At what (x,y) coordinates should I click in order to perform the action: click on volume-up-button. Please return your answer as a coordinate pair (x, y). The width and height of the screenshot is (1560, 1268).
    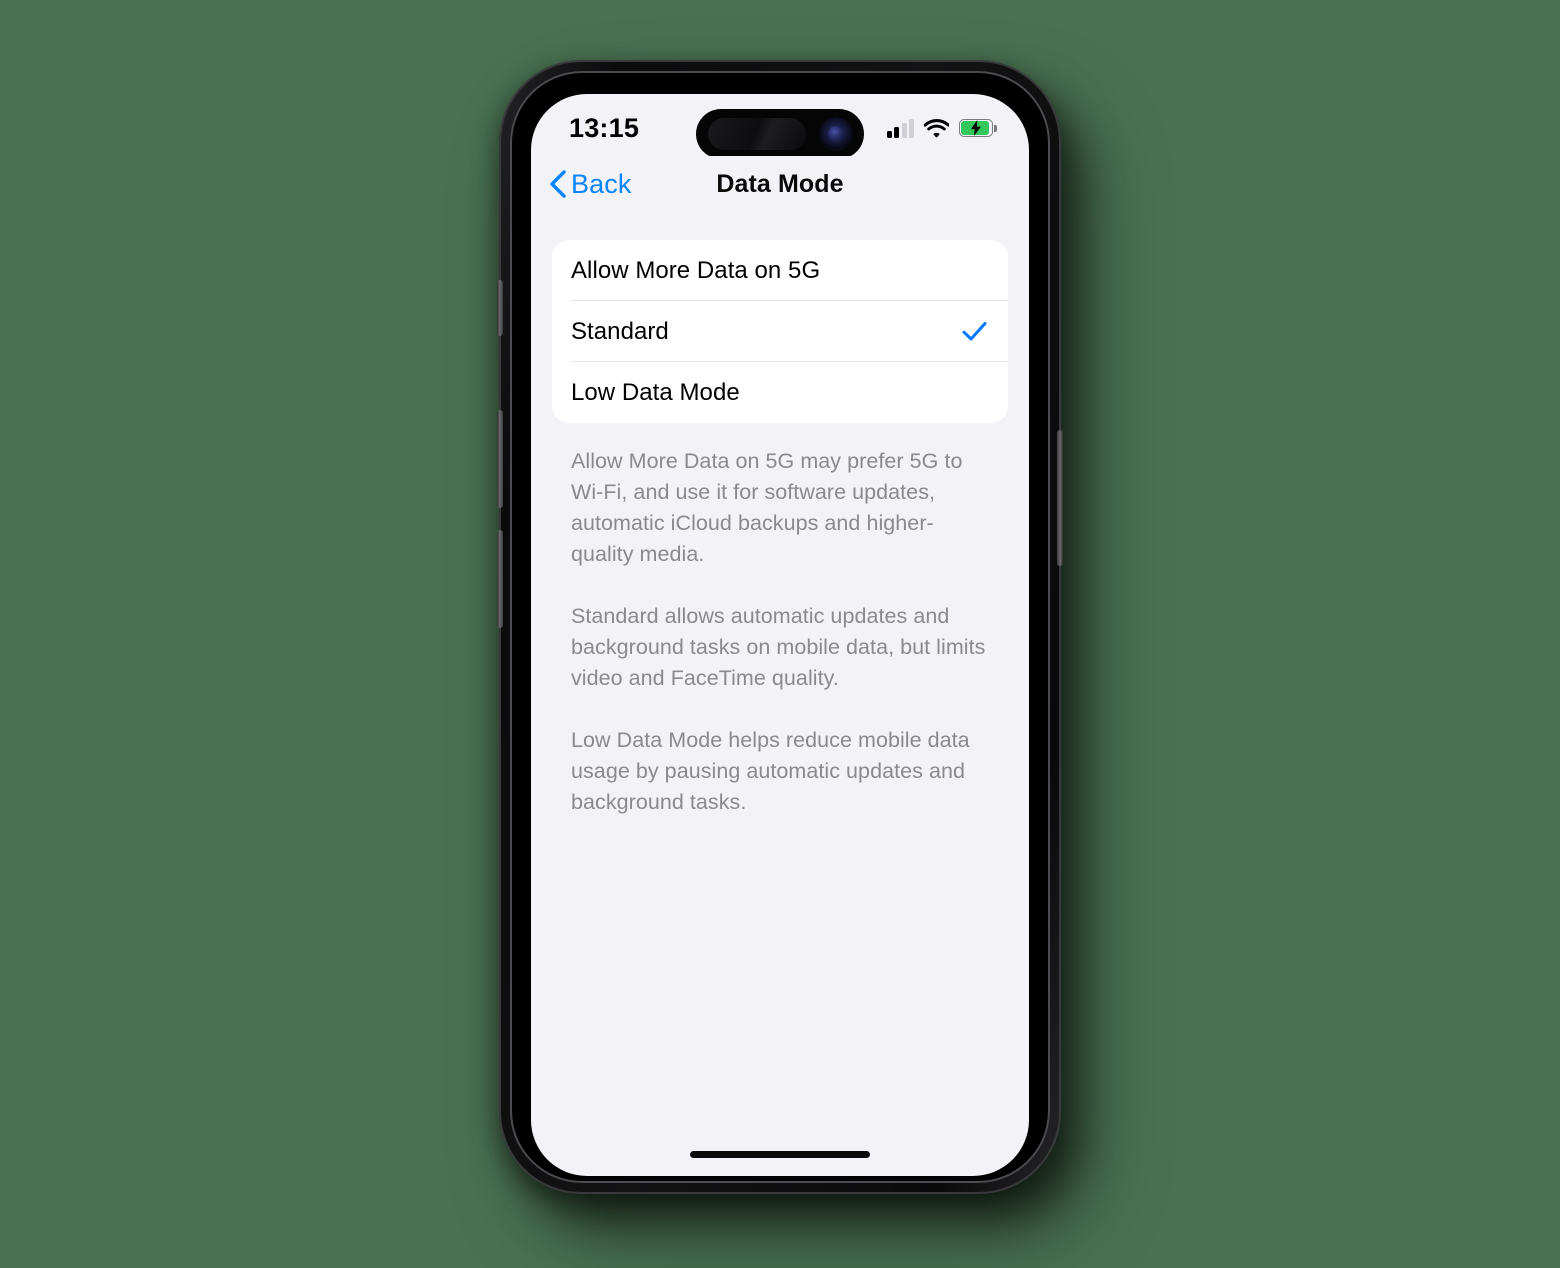
    Looking at the image, I should click on (500, 459).